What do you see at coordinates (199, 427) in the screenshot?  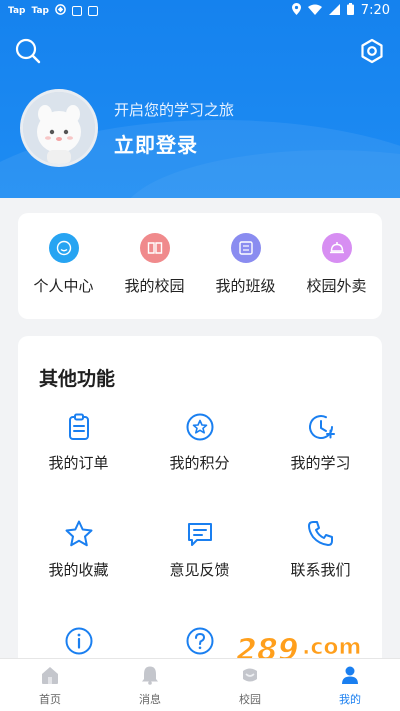 I see `star-badge-icon` at bounding box center [199, 427].